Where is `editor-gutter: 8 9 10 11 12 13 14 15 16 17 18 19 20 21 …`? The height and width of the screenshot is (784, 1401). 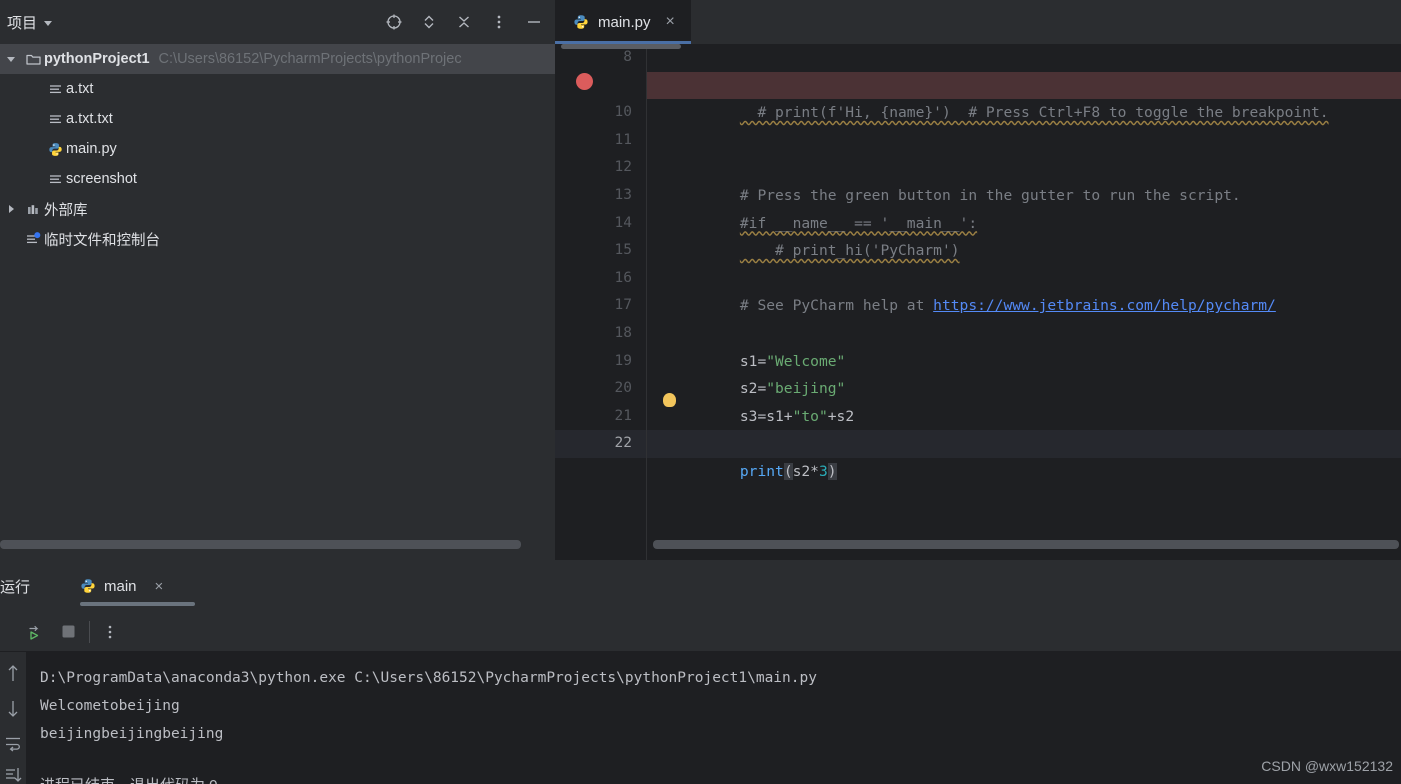
editor-gutter: 8 9 10 11 12 13 14 15 16 17 18 19 20 21 … is located at coordinates (601, 302).